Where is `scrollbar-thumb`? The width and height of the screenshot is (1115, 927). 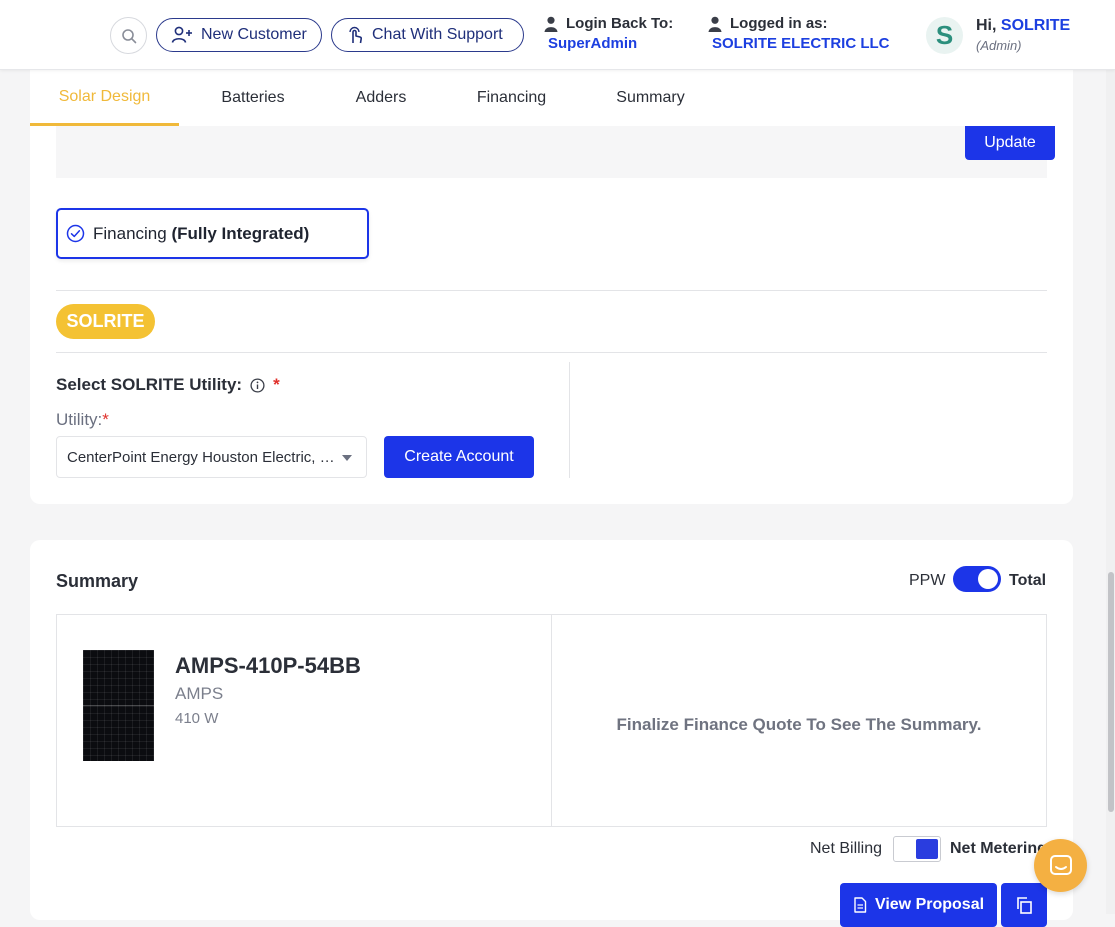
scrollbar-thumb is located at coordinates (1111, 692).